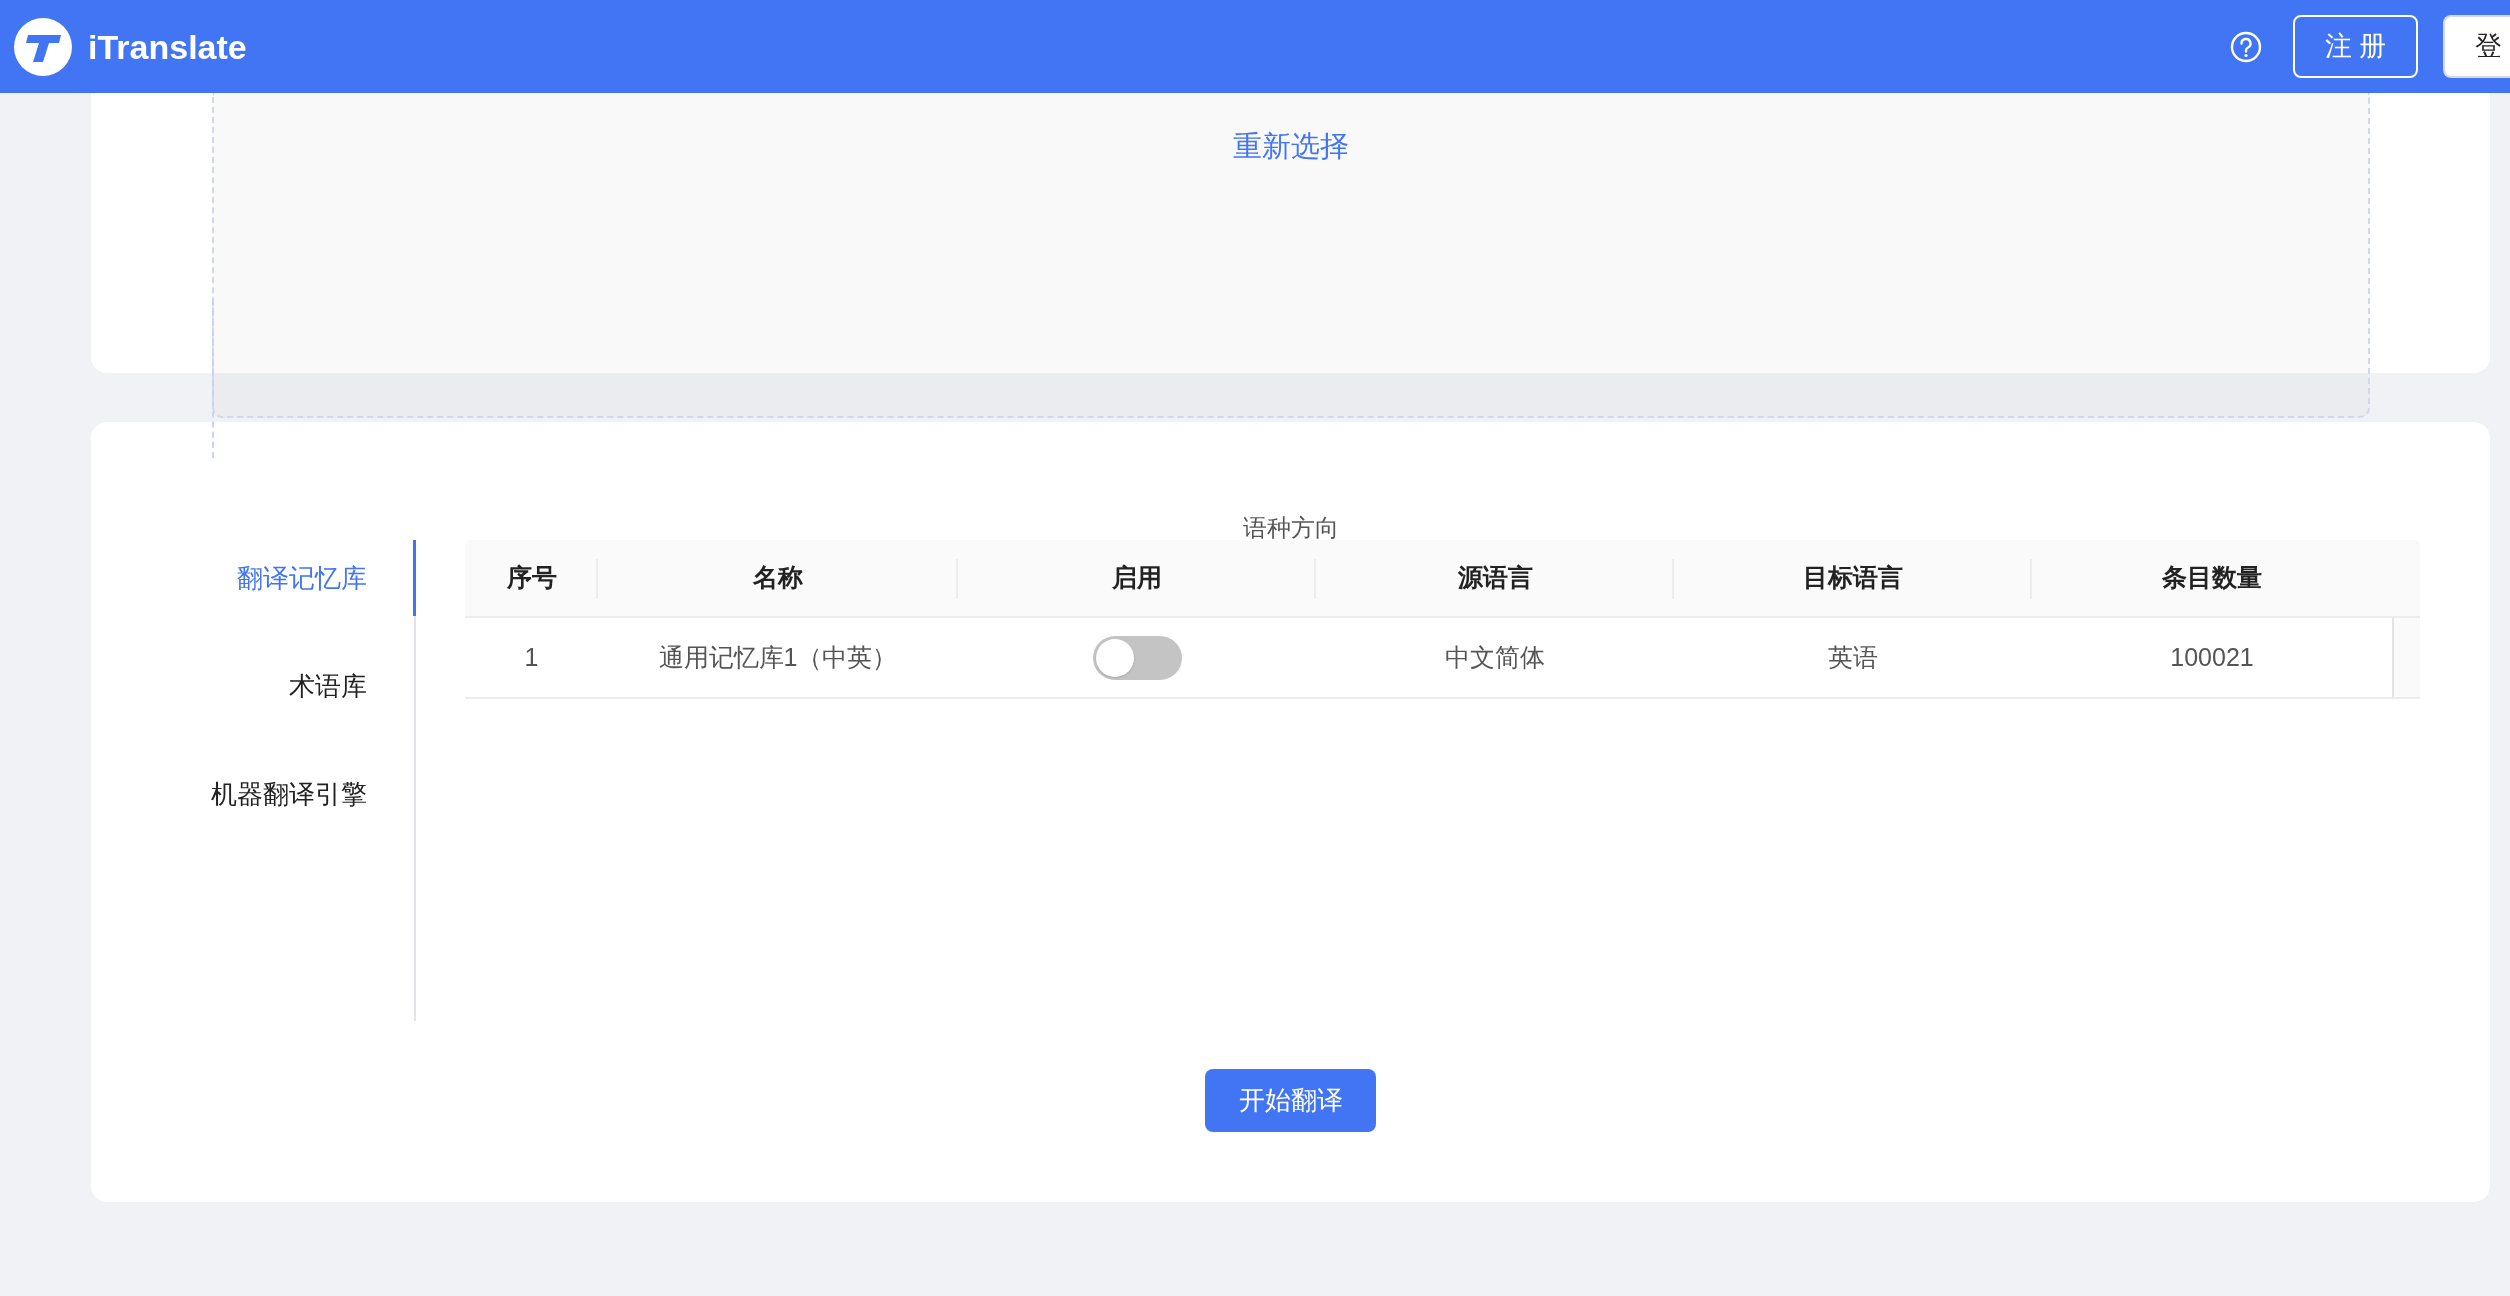 The width and height of the screenshot is (2510, 1296). I want to click on table-cell-text: 通用记忆库1（中英）, so click(778, 657).